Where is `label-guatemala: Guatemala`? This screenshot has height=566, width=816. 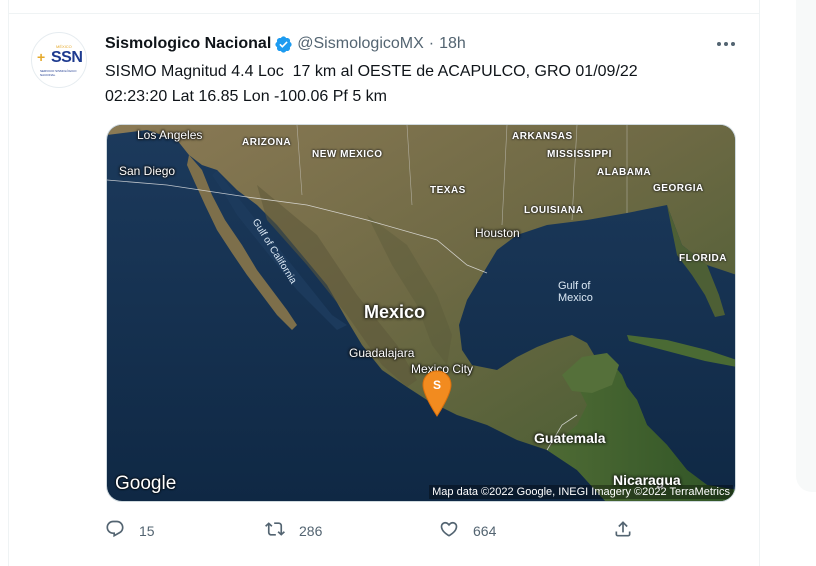
label-guatemala: Guatemala is located at coordinates (570, 438).